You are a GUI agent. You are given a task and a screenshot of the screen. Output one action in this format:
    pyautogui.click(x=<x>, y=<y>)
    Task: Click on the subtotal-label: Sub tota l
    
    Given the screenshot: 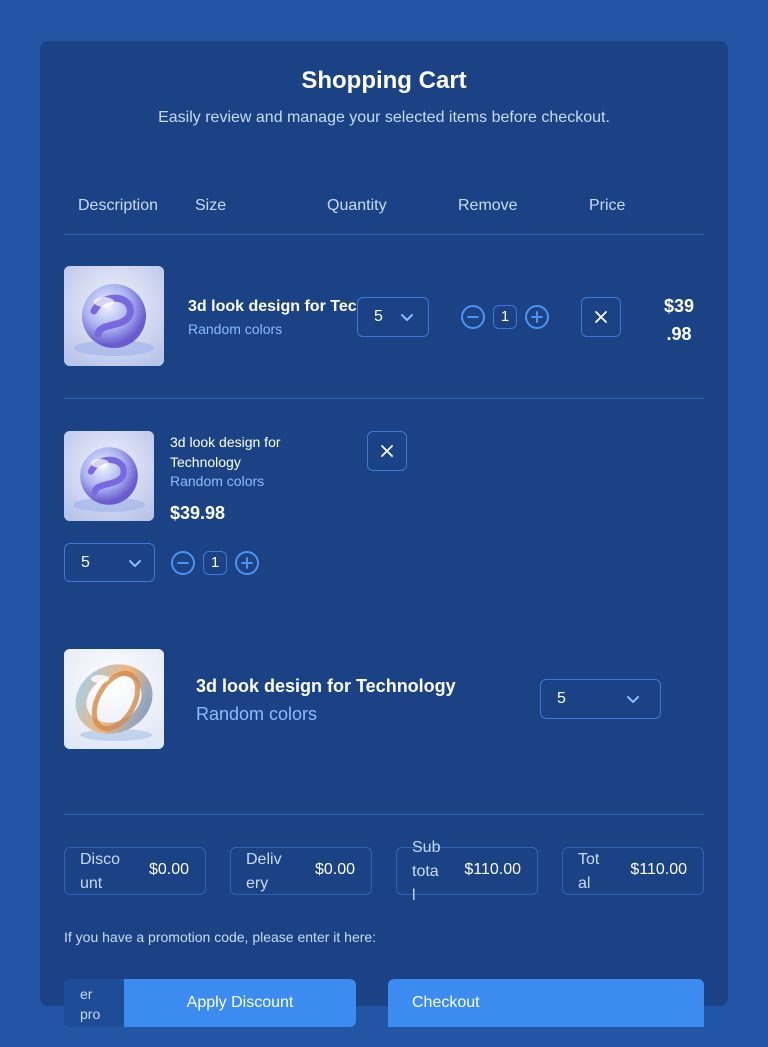 What is the action you would take?
    pyautogui.click(x=426, y=872)
    